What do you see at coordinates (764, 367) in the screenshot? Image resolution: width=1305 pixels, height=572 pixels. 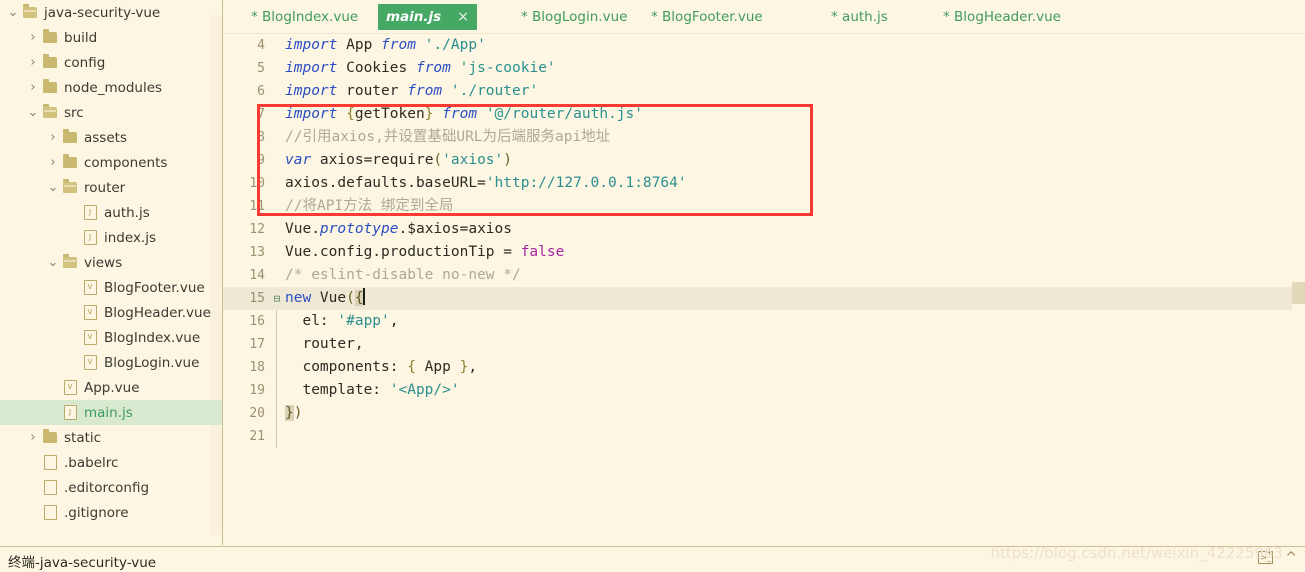 I see `code-line-18: 18 components: { App },` at bounding box center [764, 367].